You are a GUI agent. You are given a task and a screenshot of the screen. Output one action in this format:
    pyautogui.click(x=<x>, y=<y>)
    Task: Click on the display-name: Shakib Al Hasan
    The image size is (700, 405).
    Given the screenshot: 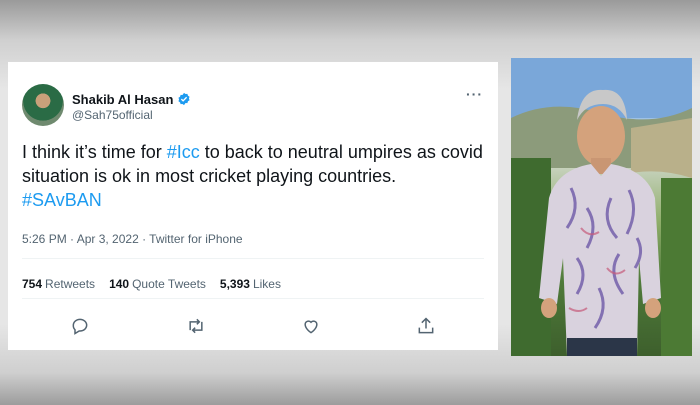 What is the action you would take?
    pyautogui.click(x=122, y=99)
    